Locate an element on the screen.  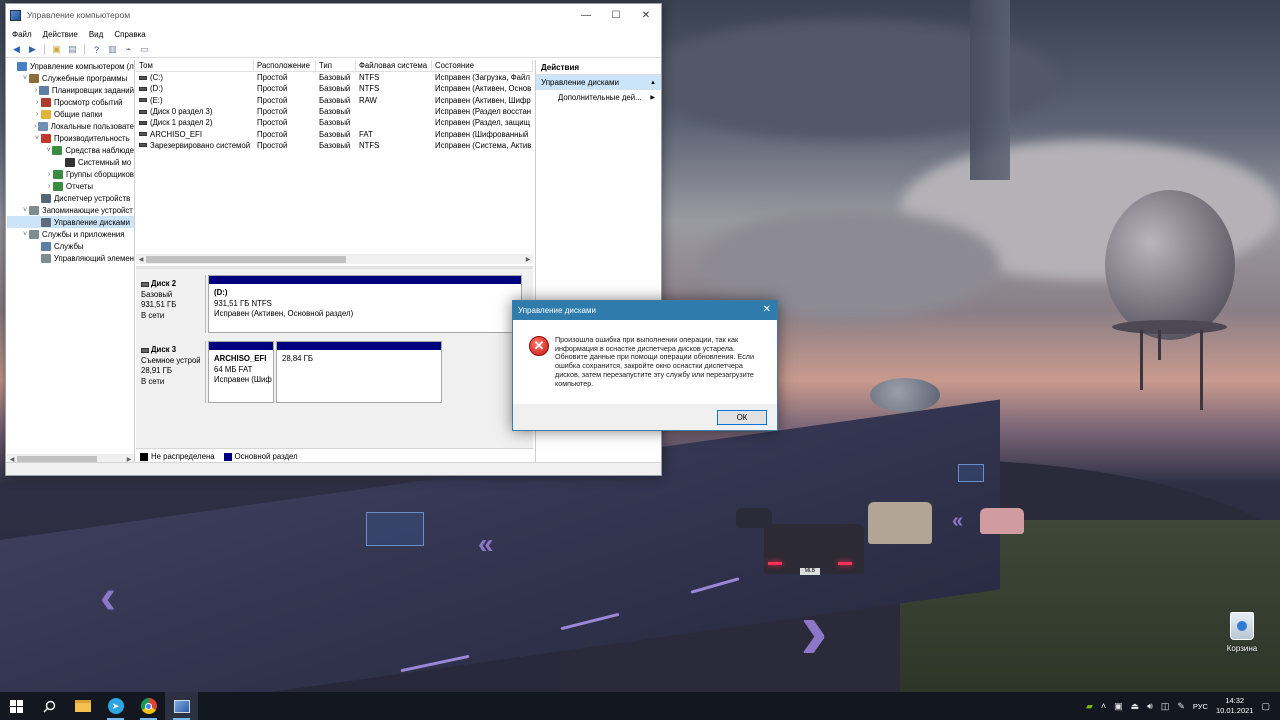
properties-icon: ▥ is located at coordinates (112, 50).